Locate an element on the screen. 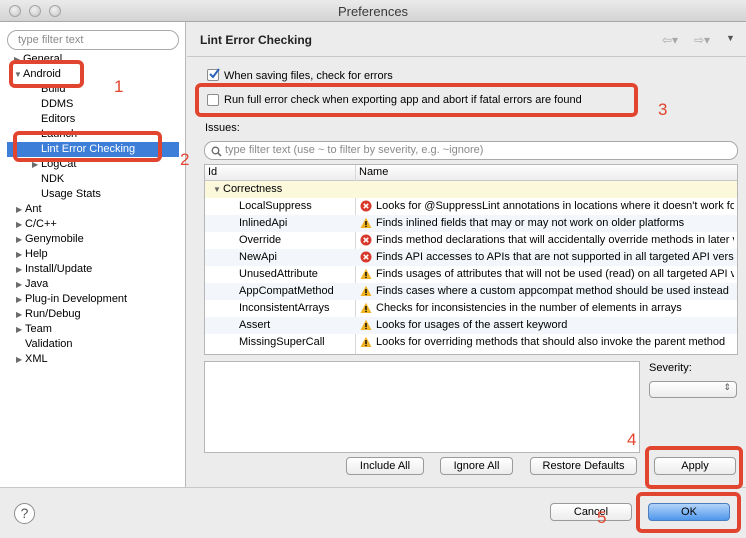  dropdown-arrows-icon: ⇕ is located at coordinates (727, 387).